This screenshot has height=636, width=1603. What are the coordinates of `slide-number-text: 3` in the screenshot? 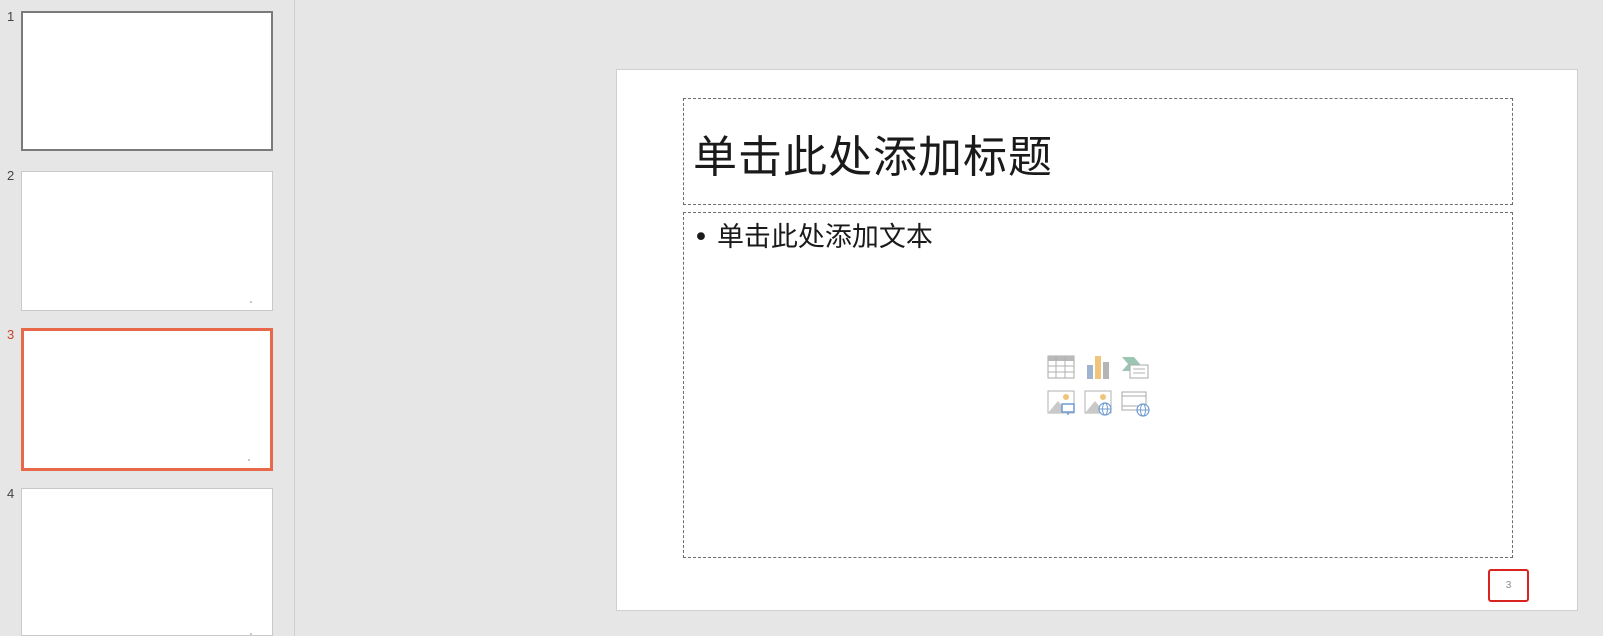 It's located at (1508, 585).